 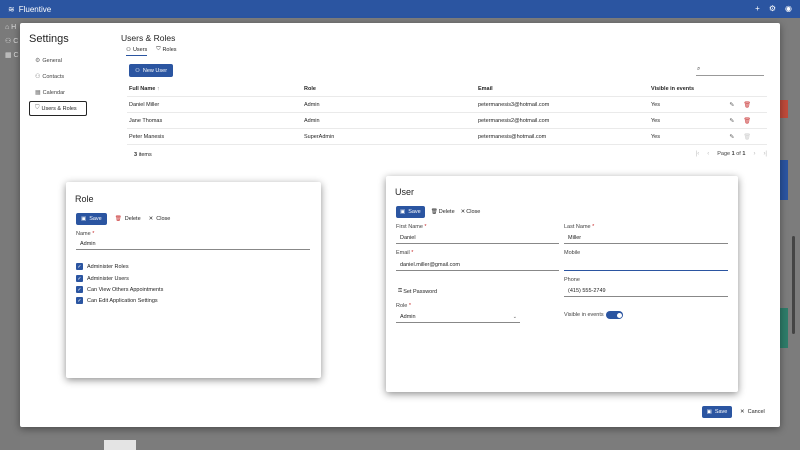 I want to click on mobile-input, so click(x=646, y=265).